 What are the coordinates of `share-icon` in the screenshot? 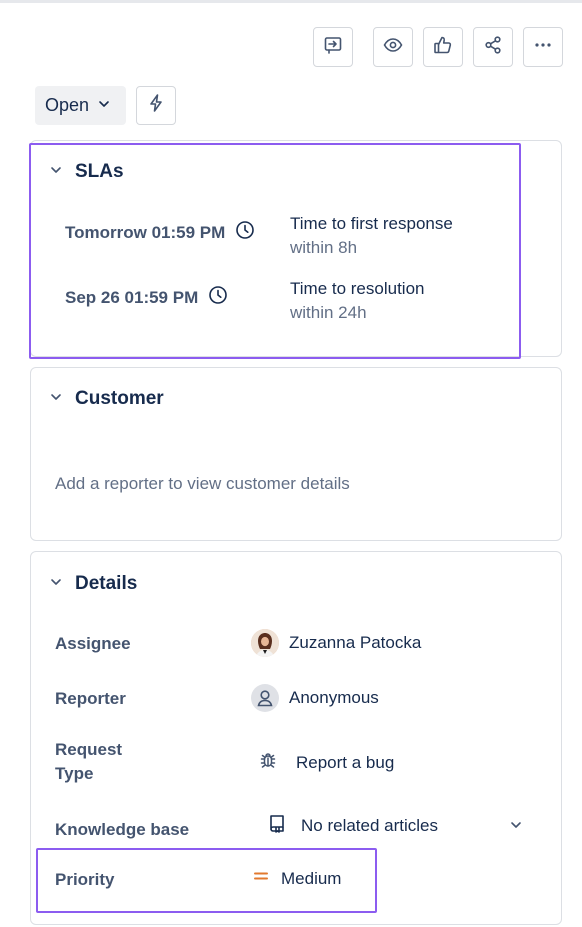 It's located at (493, 47).